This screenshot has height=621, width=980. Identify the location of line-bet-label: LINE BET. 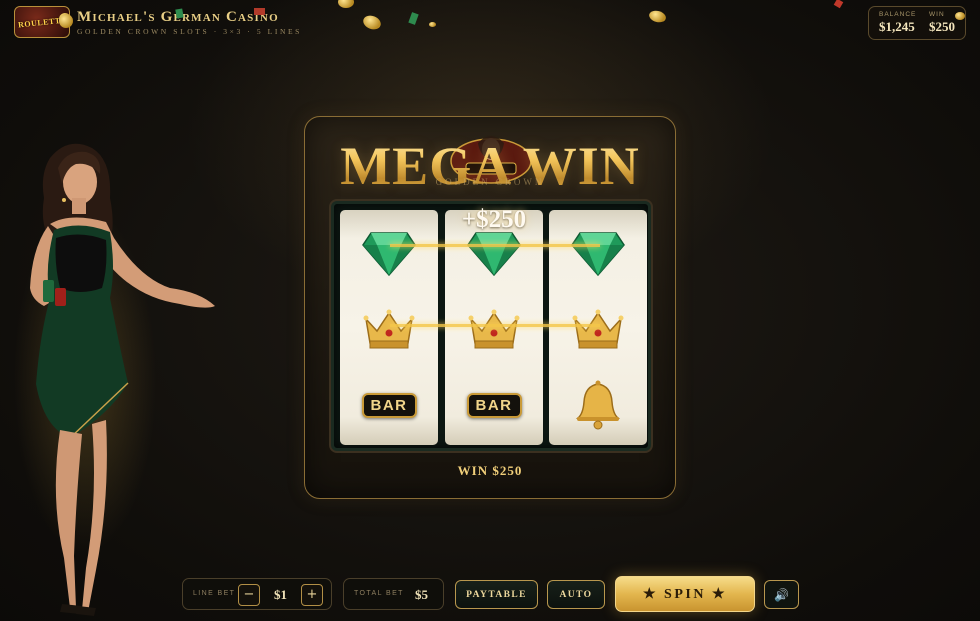
(214, 593).